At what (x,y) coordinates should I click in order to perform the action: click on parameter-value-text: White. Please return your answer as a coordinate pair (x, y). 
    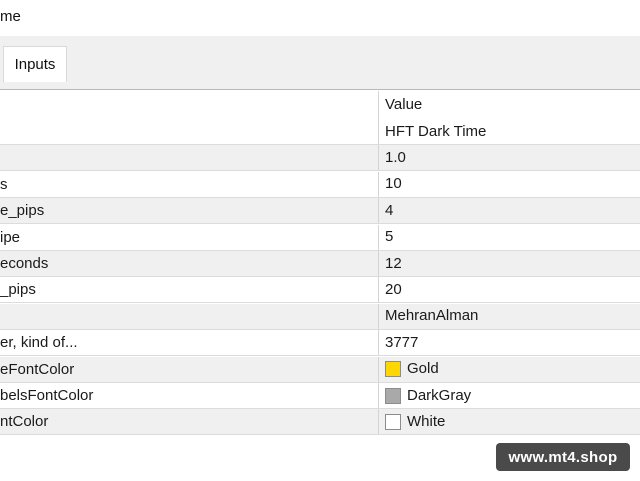
    Looking at the image, I should click on (426, 421).